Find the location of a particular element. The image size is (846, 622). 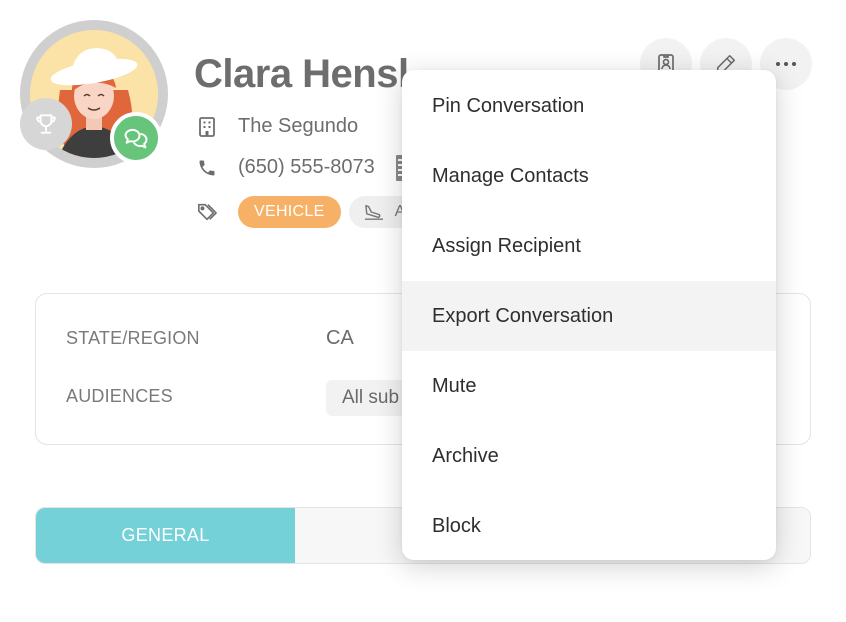

tag-vehicle: VEHICLE is located at coordinates (289, 212).